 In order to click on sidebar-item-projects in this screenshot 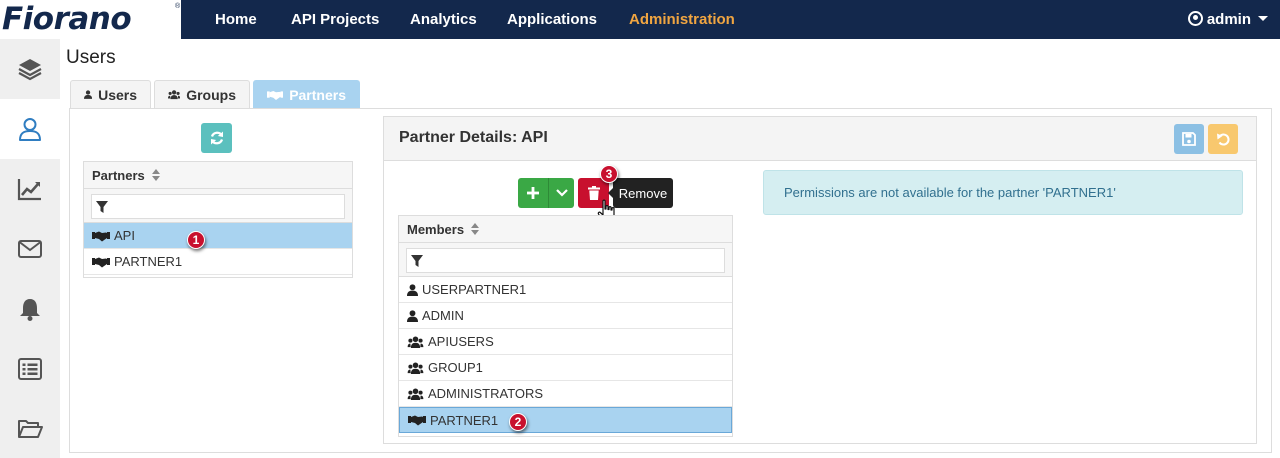, I will do `click(30, 69)`.